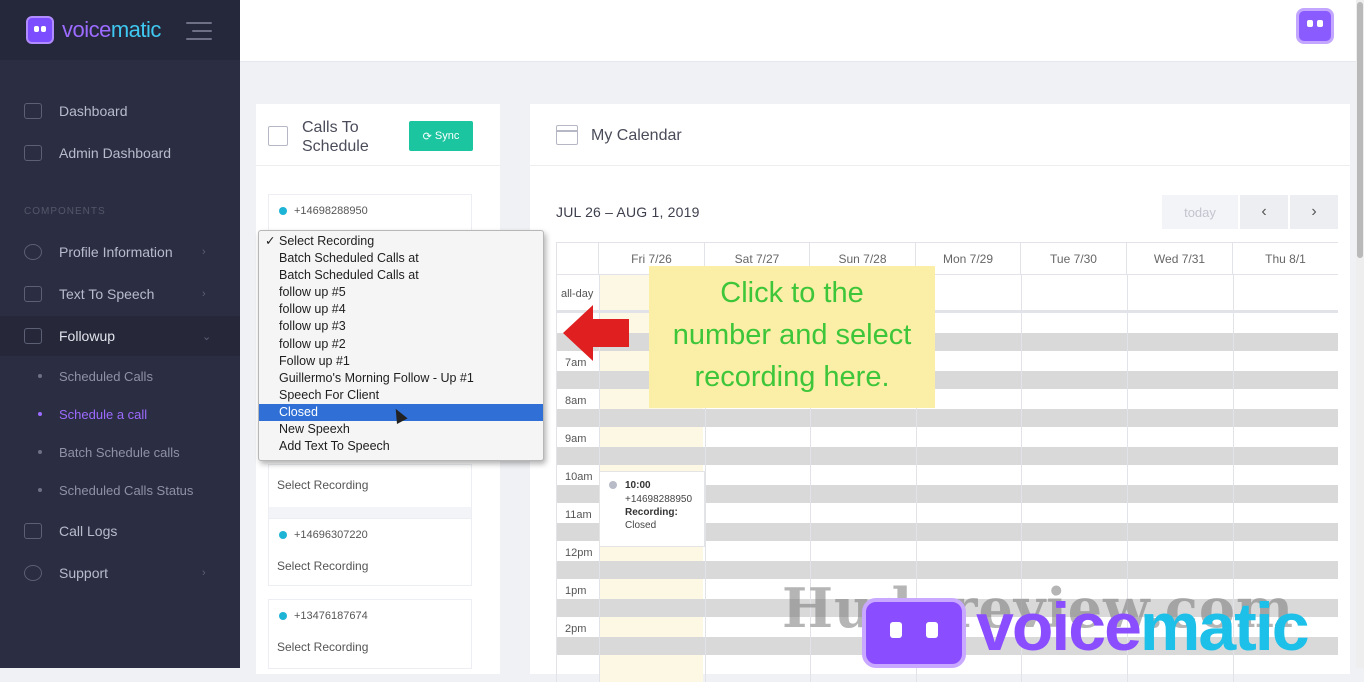  Describe the element at coordinates (401, 326) in the screenshot. I see `dropdown-option: follow up #3` at that location.